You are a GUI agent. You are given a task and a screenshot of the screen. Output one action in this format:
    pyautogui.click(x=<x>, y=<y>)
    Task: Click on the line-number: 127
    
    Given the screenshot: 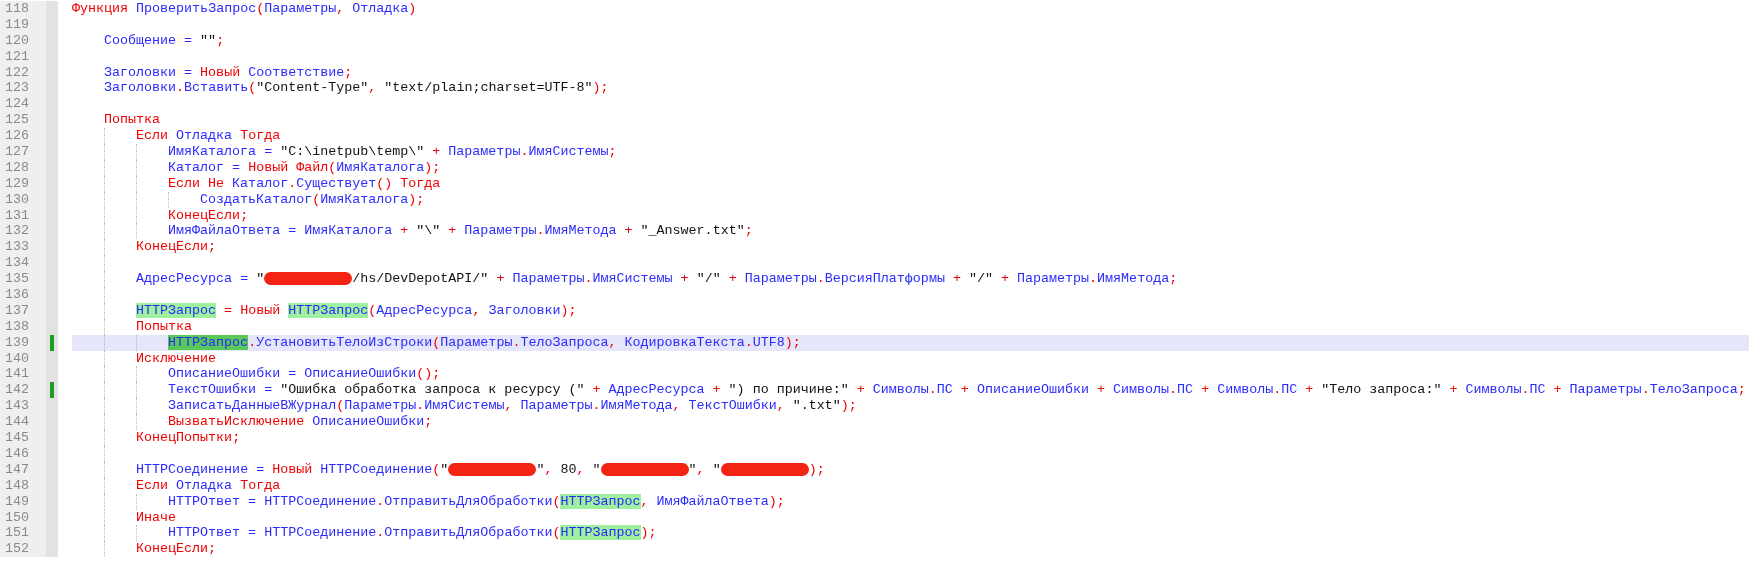 What is the action you would take?
    pyautogui.click(x=23, y=152)
    